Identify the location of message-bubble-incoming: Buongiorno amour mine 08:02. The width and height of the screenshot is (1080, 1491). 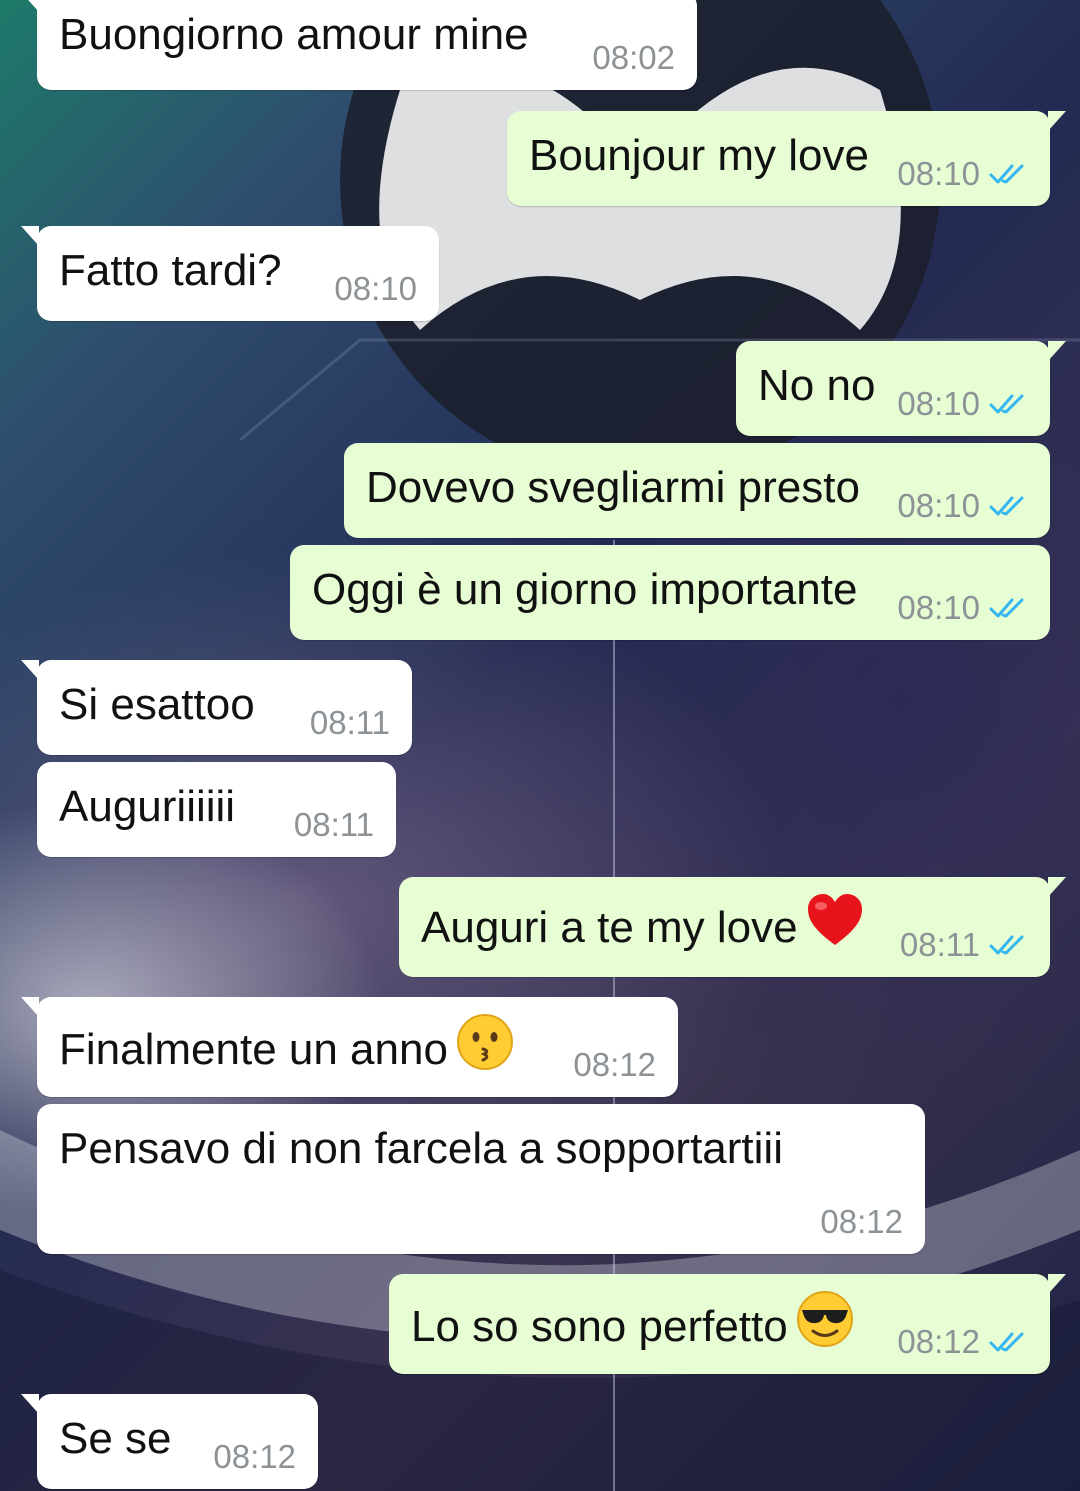
(359, 45).